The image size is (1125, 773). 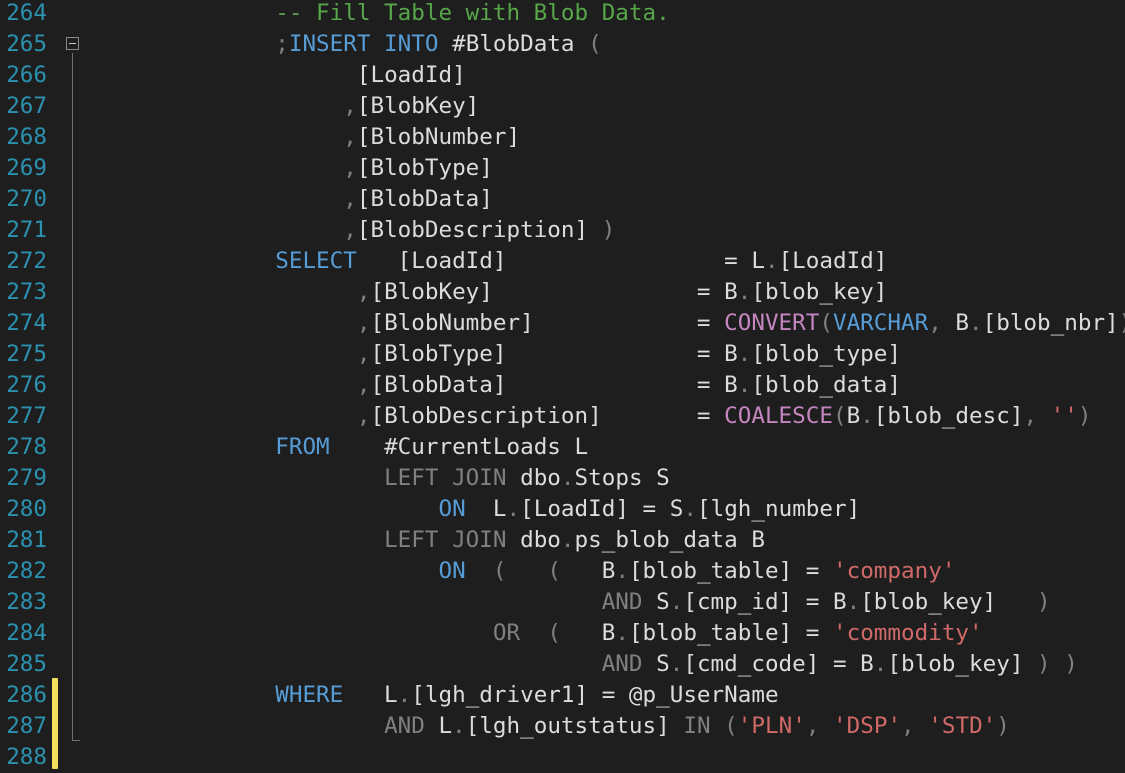 What do you see at coordinates (72, 43) in the screenshot?
I see `collapse-minus-icon` at bounding box center [72, 43].